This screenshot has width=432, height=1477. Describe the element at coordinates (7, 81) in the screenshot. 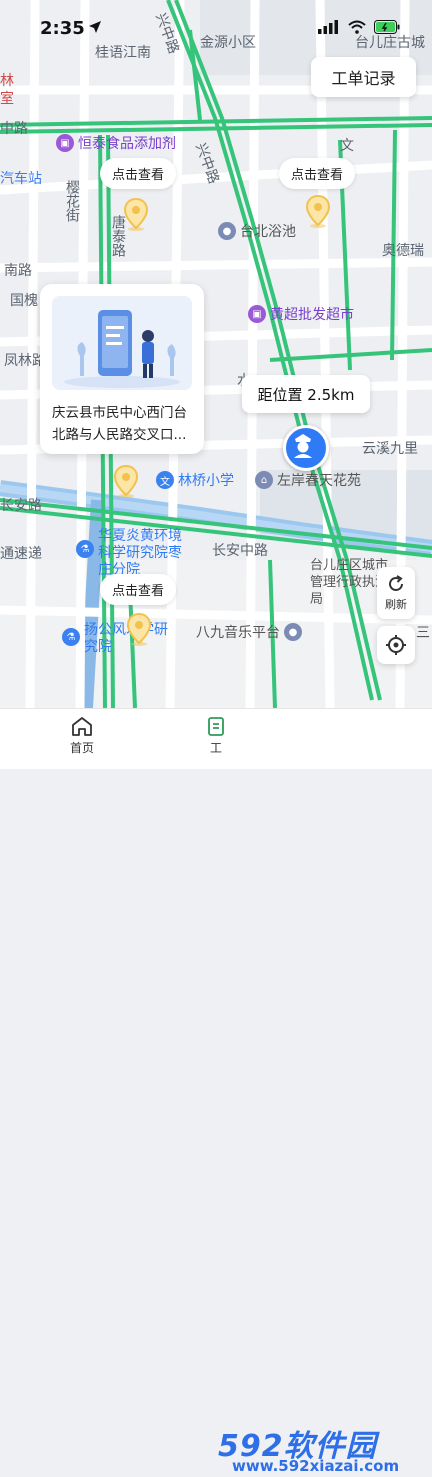

I see `road-label: 林` at that location.